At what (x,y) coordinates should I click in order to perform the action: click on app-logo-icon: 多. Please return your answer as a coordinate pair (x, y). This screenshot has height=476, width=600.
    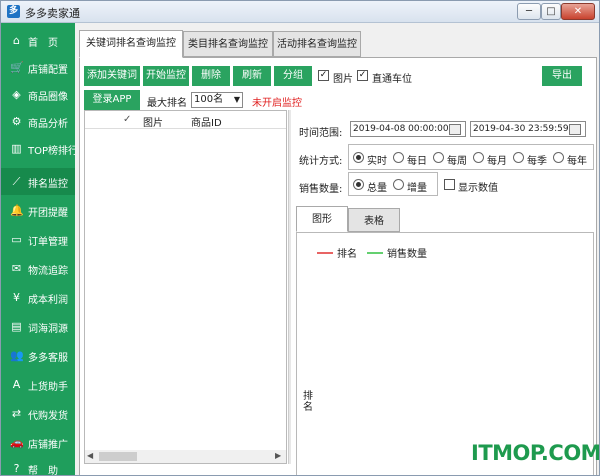
    Looking at the image, I should click on (13, 11).